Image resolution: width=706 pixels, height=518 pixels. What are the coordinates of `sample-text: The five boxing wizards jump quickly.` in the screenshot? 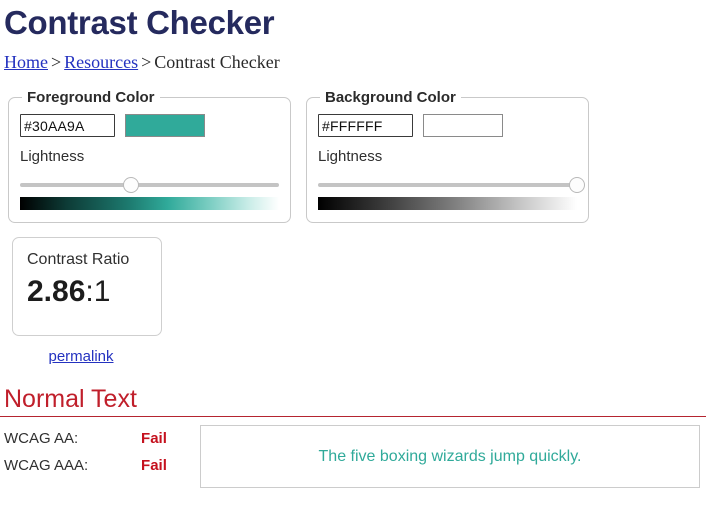 It's located at (450, 456).